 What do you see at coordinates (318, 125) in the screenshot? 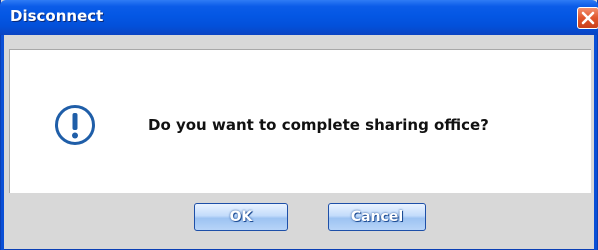
I see `message-text: Do you want to complete sharing office?` at bounding box center [318, 125].